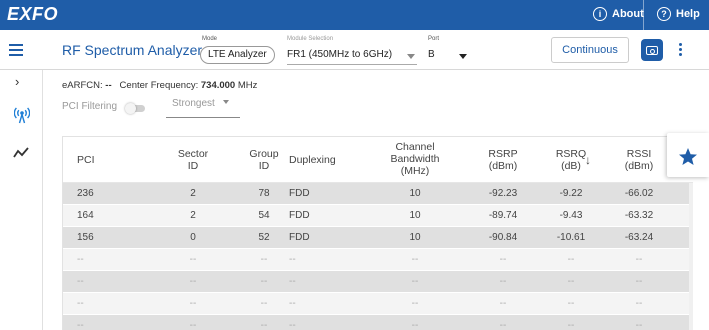 Image resolution: width=709 pixels, height=330 pixels. I want to click on center-frequency-value: 734.000, so click(218, 85).